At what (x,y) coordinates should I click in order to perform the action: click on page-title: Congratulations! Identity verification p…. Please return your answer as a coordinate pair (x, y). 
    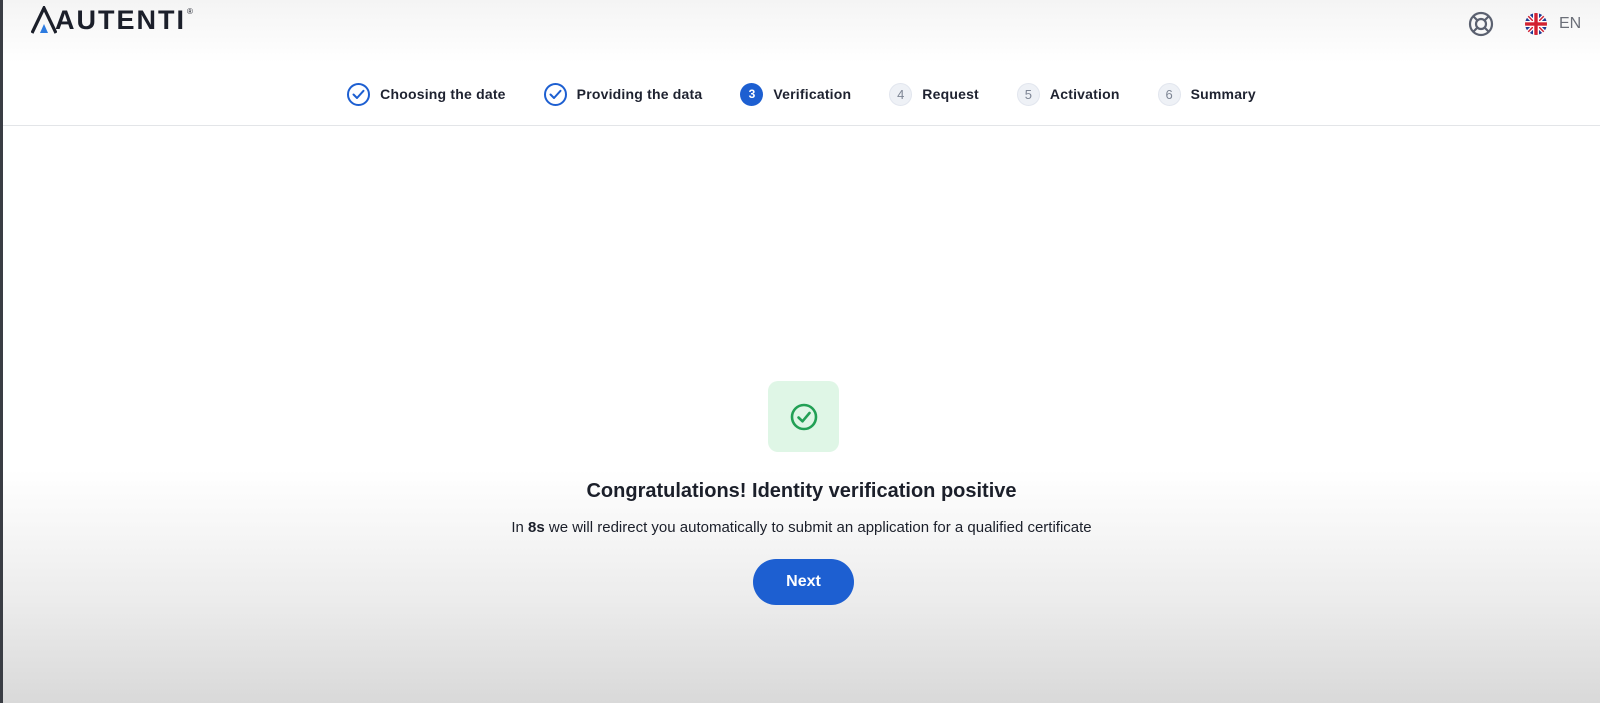
    Looking at the image, I should click on (801, 491).